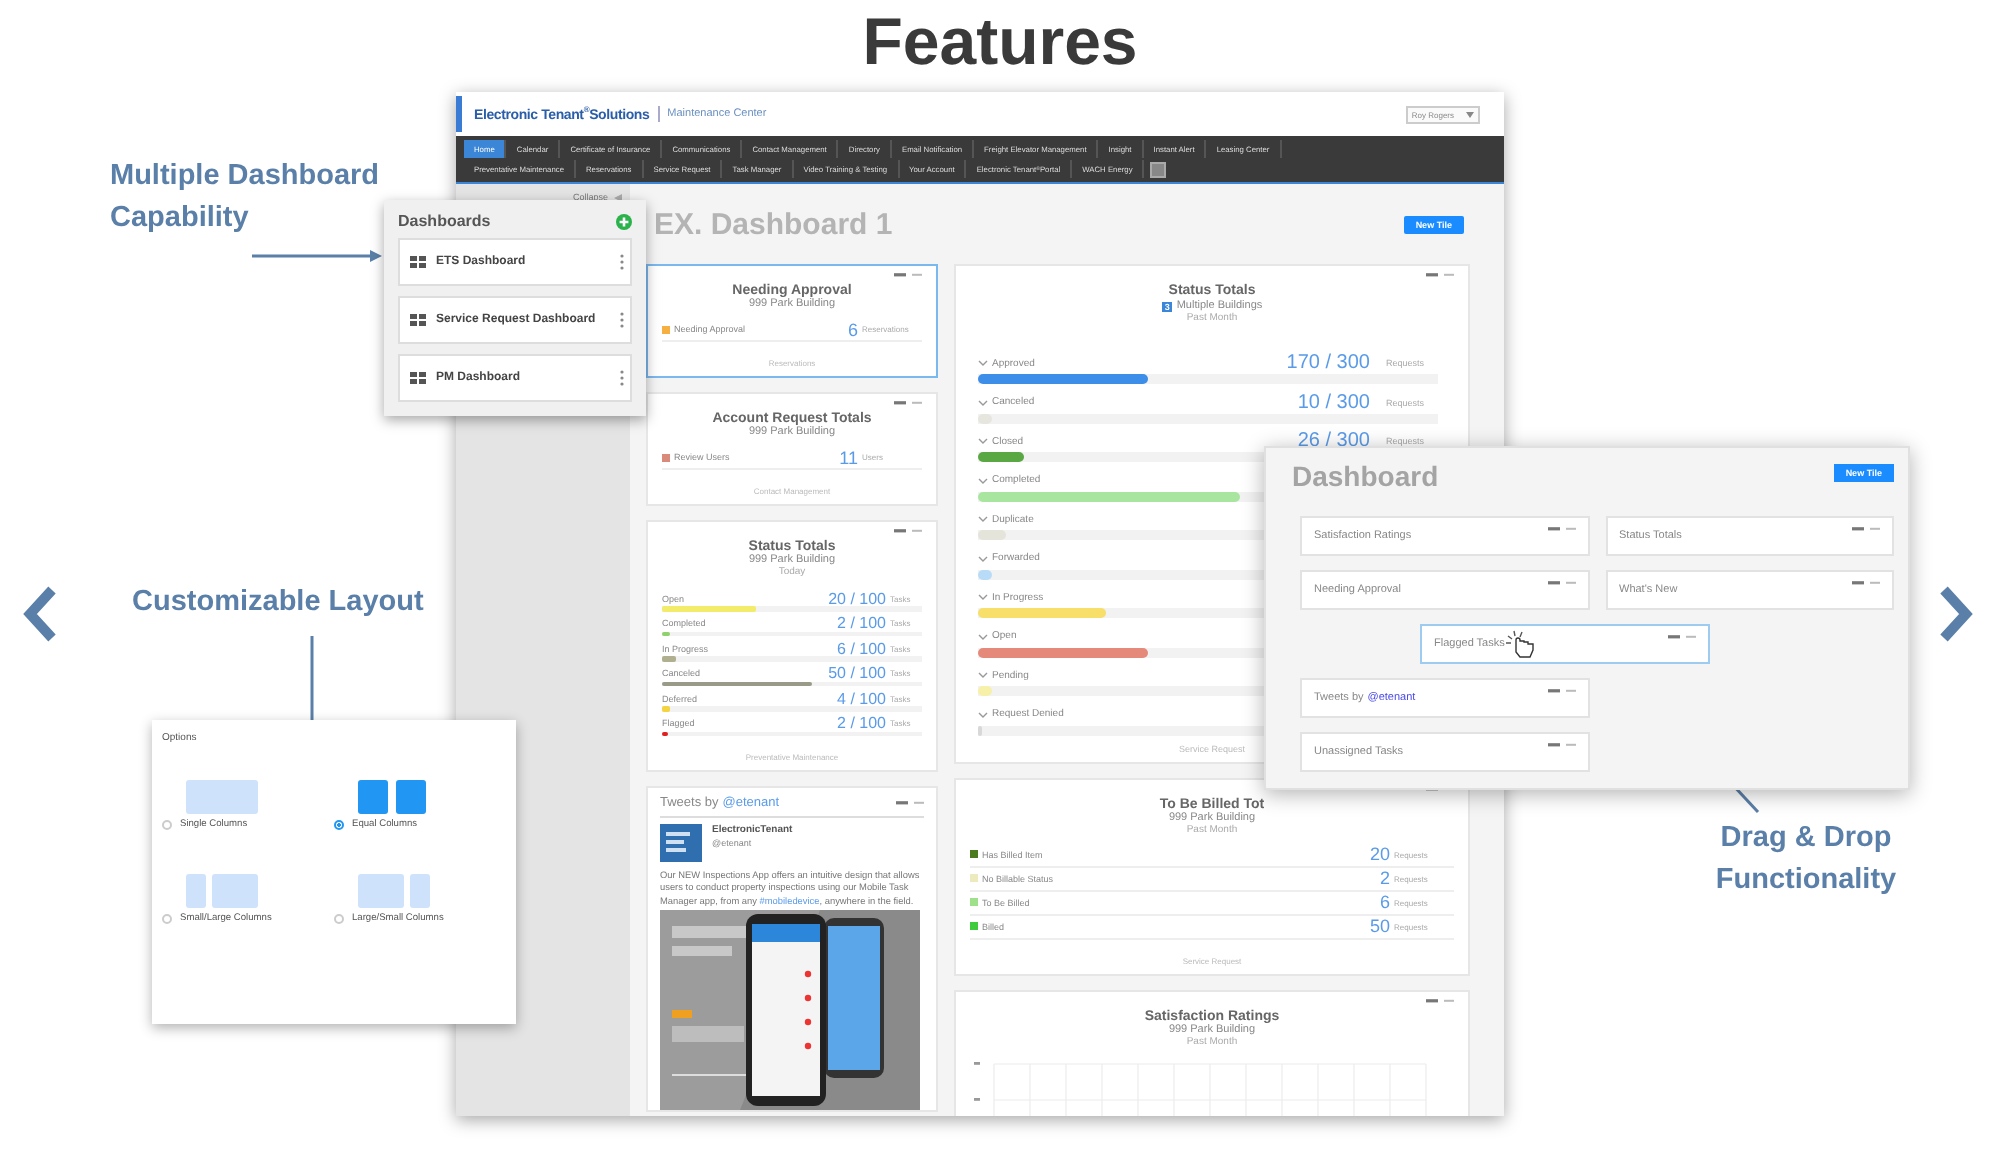  I want to click on row-value: 50, so click(1379, 926).